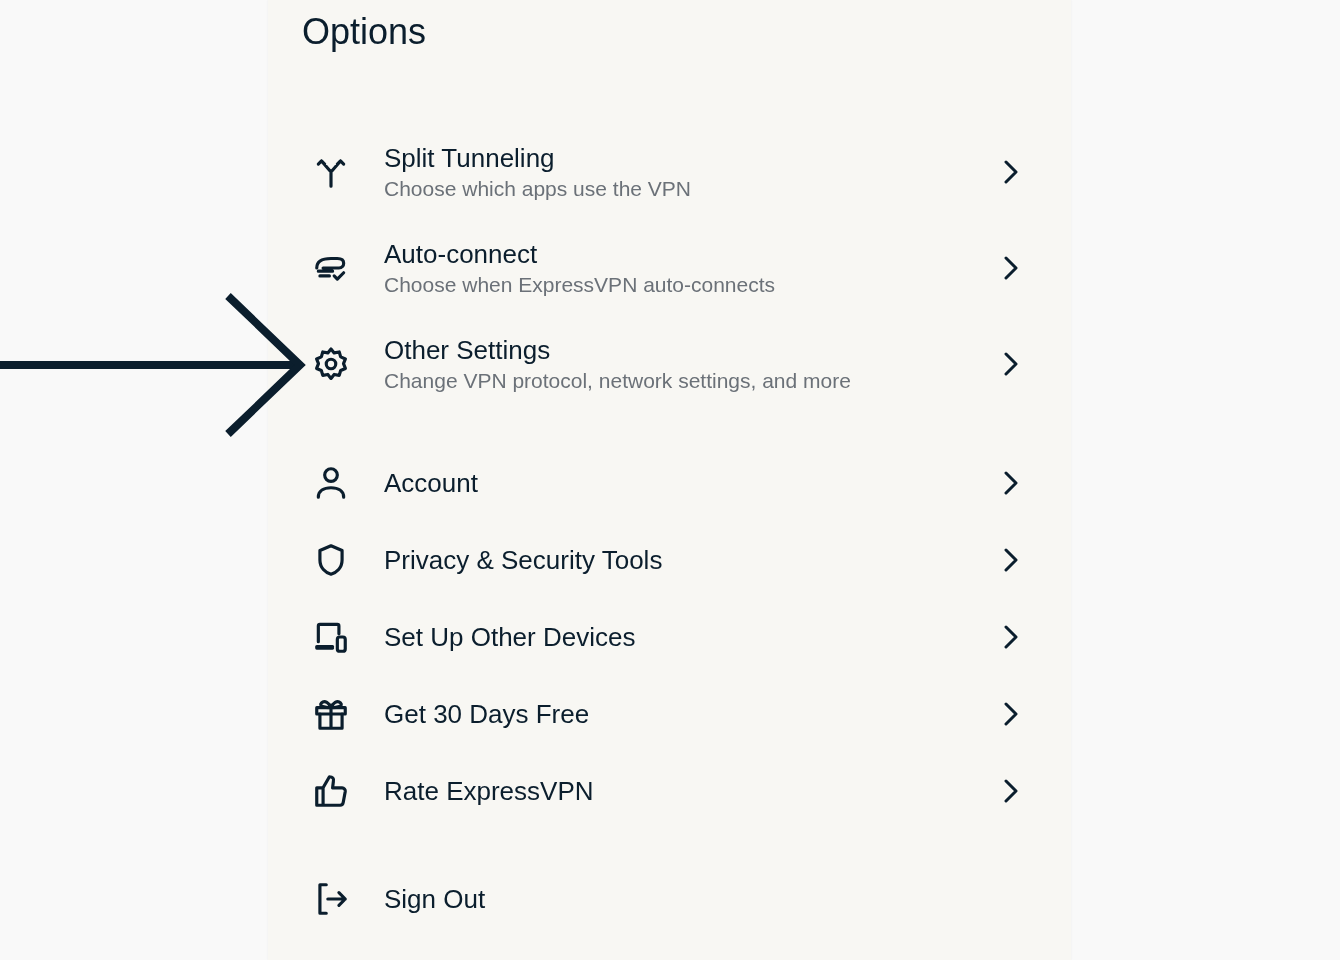 This screenshot has width=1340, height=960. Describe the element at coordinates (331, 364) in the screenshot. I see `settings-icon` at that location.